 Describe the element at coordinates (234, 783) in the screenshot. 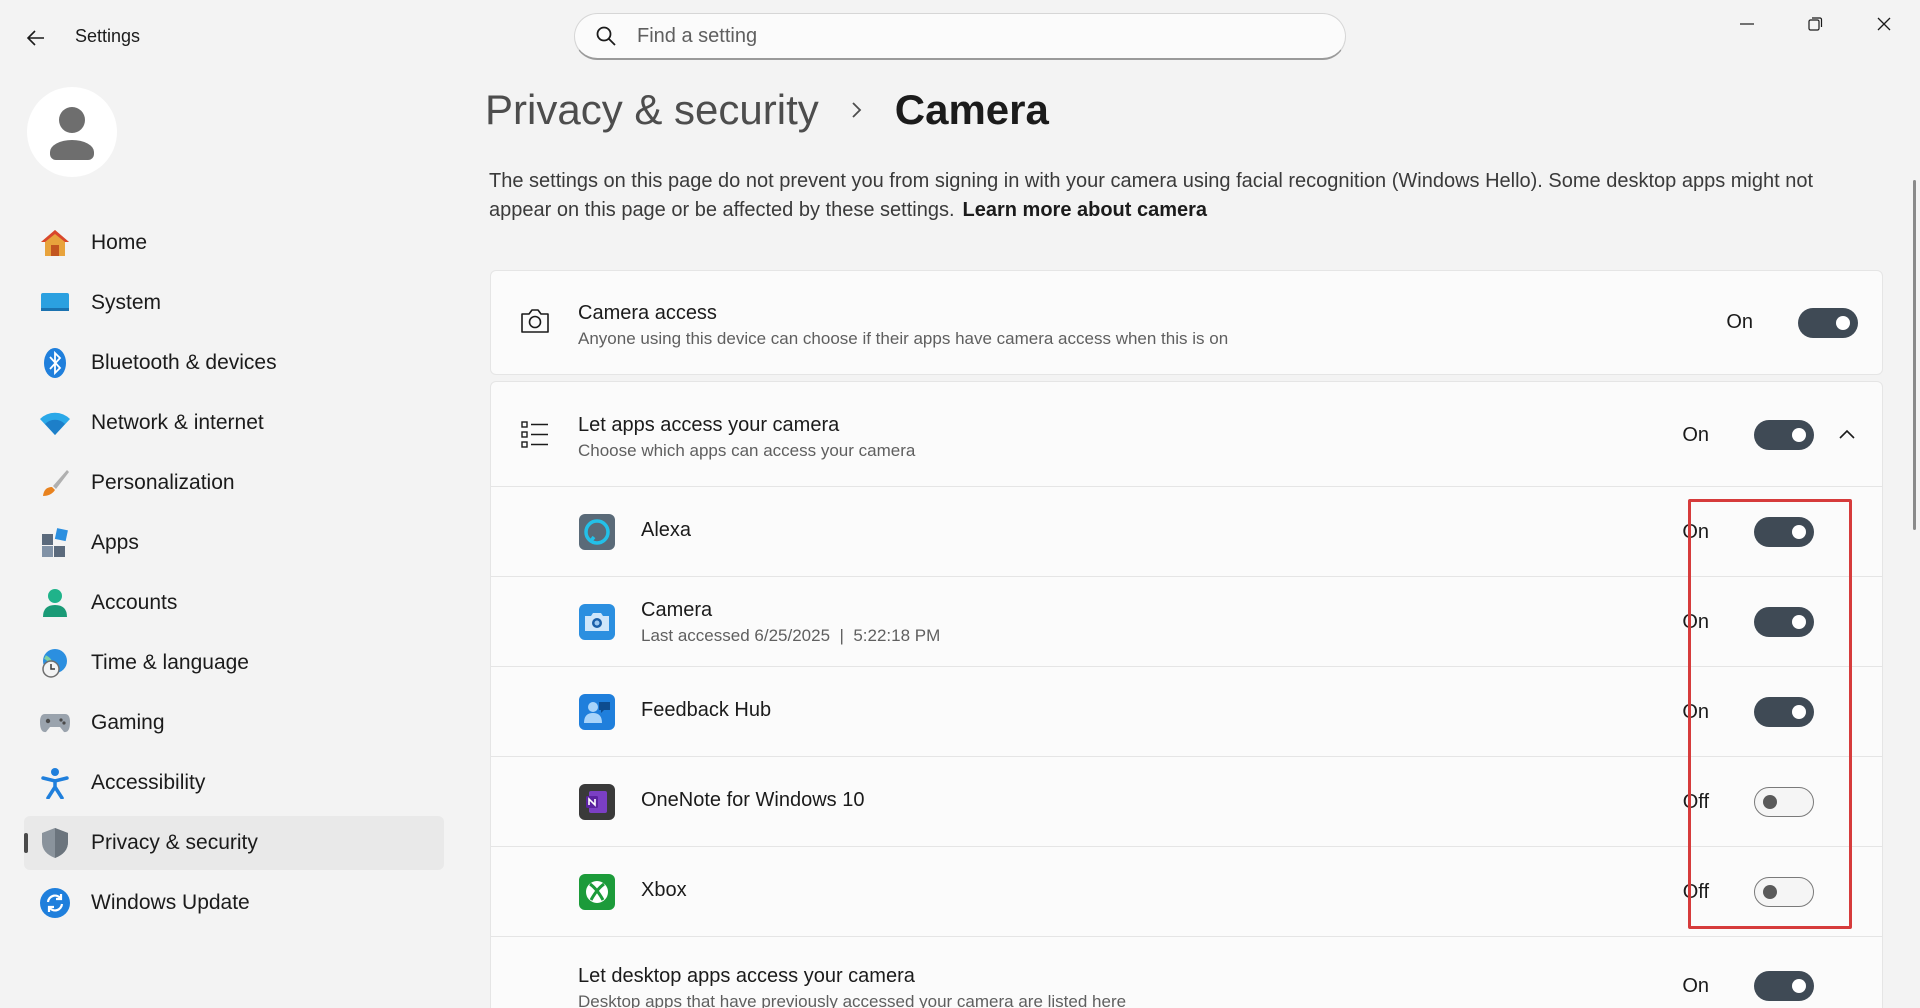

I see `sidebar-item-accessibility: Accessibility` at that location.